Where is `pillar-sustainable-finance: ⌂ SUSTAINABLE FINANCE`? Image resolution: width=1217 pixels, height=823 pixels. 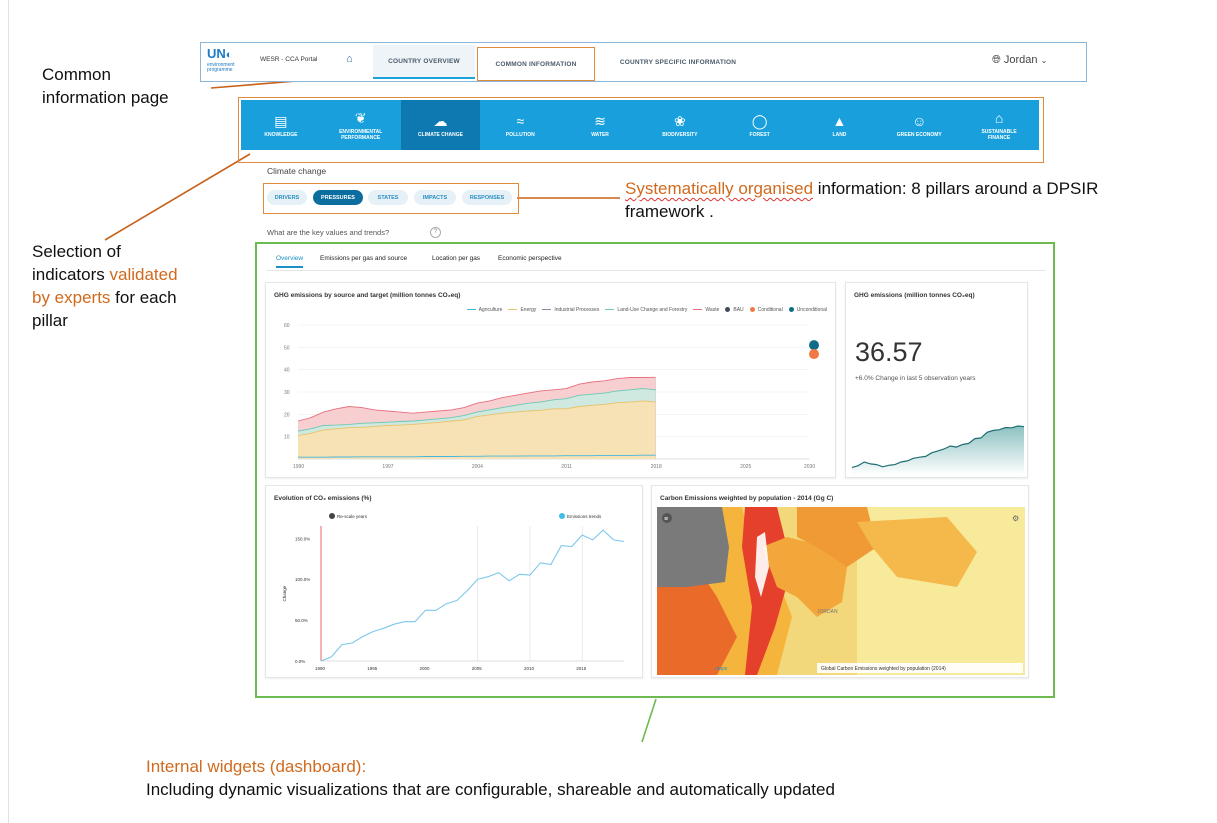 pillar-sustainable-finance: ⌂ SUSTAINABLE FINANCE is located at coordinates (999, 125).